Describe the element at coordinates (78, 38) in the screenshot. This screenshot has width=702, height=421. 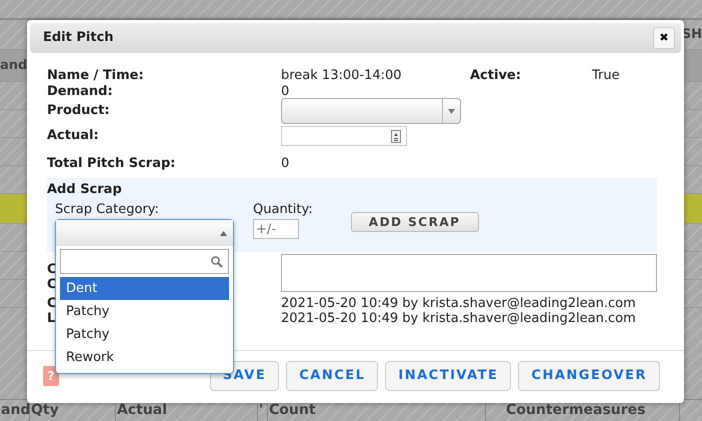
I see `dialog-title: Edit Pitch` at that location.